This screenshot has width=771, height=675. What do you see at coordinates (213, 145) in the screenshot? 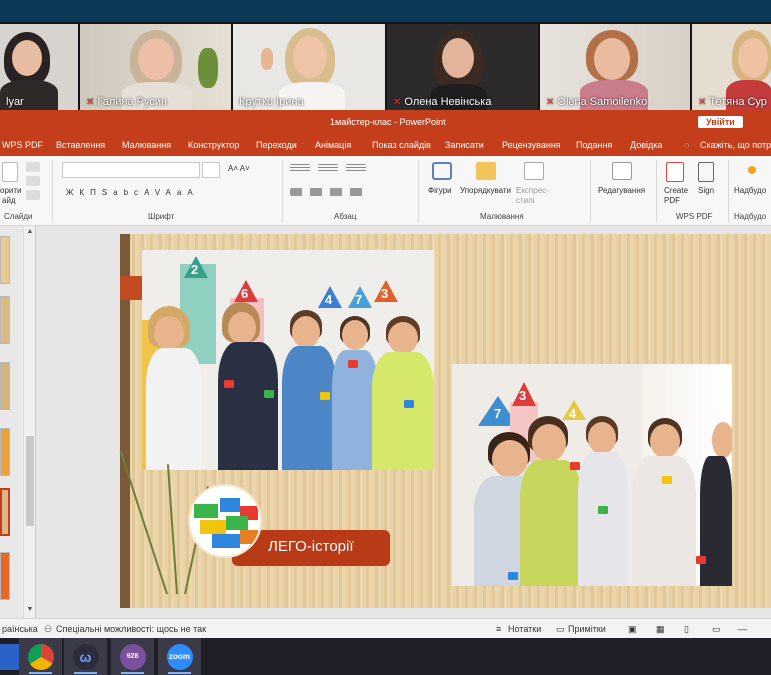
I see `tab-design: Конструктор` at bounding box center [213, 145].